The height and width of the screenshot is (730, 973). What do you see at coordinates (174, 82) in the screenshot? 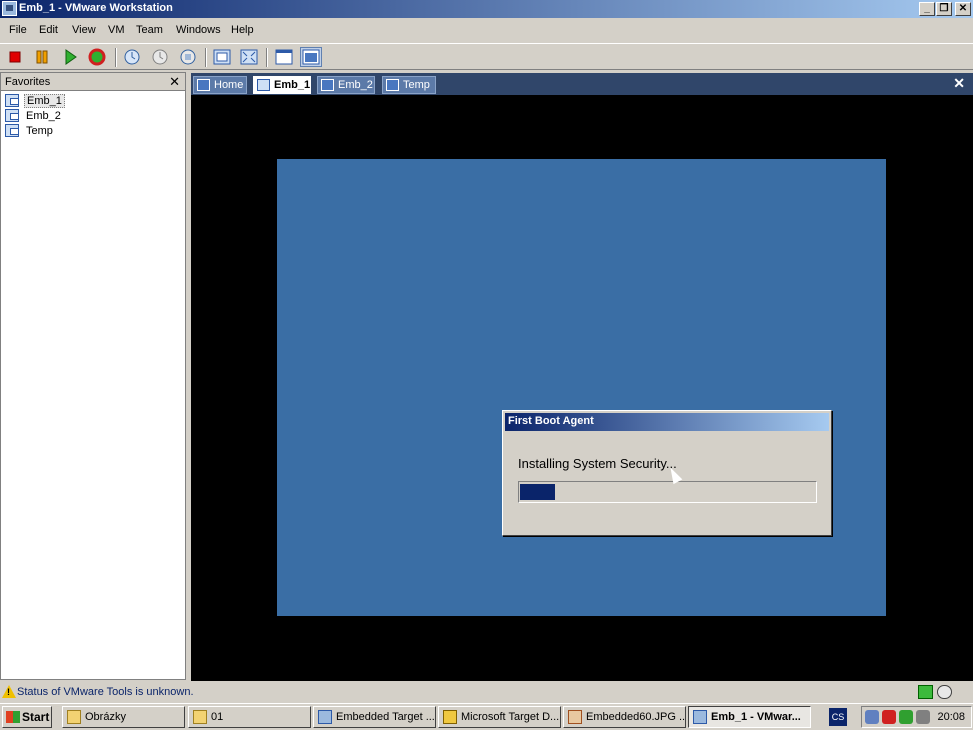
I see `favorites-close-icon: ✕` at bounding box center [174, 82].